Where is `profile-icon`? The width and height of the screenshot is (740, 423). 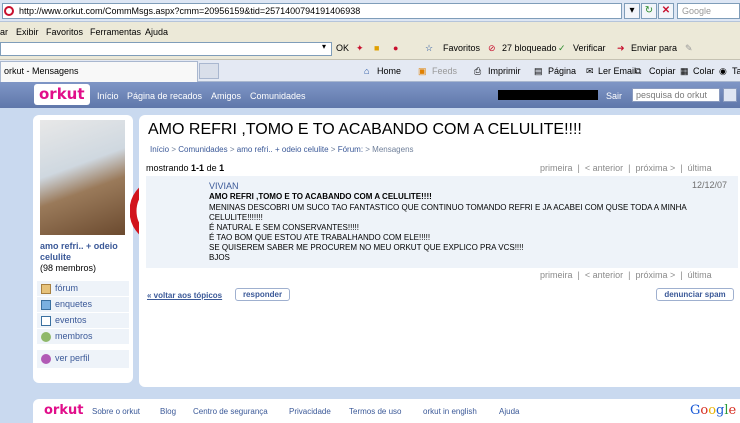
profile-icon is located at coordinates (46, 359).